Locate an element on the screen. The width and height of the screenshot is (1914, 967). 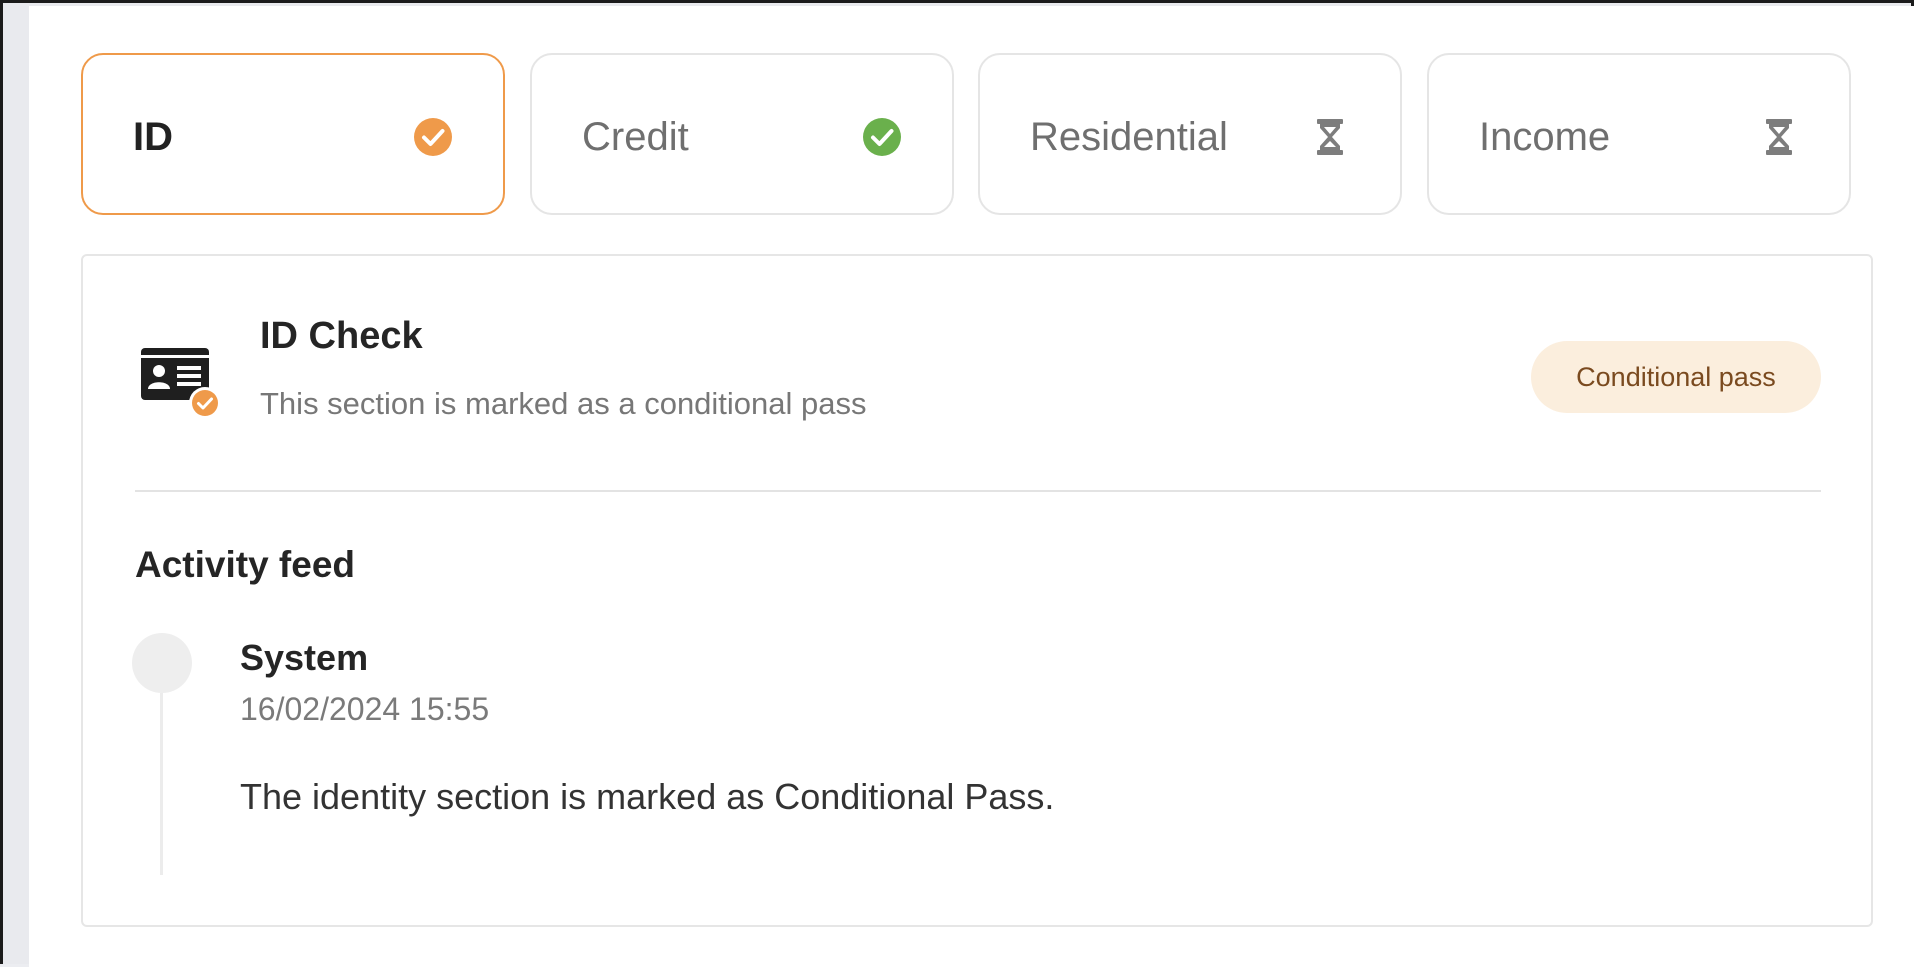
tab-label: Income is located at coordinates (1545, 137).